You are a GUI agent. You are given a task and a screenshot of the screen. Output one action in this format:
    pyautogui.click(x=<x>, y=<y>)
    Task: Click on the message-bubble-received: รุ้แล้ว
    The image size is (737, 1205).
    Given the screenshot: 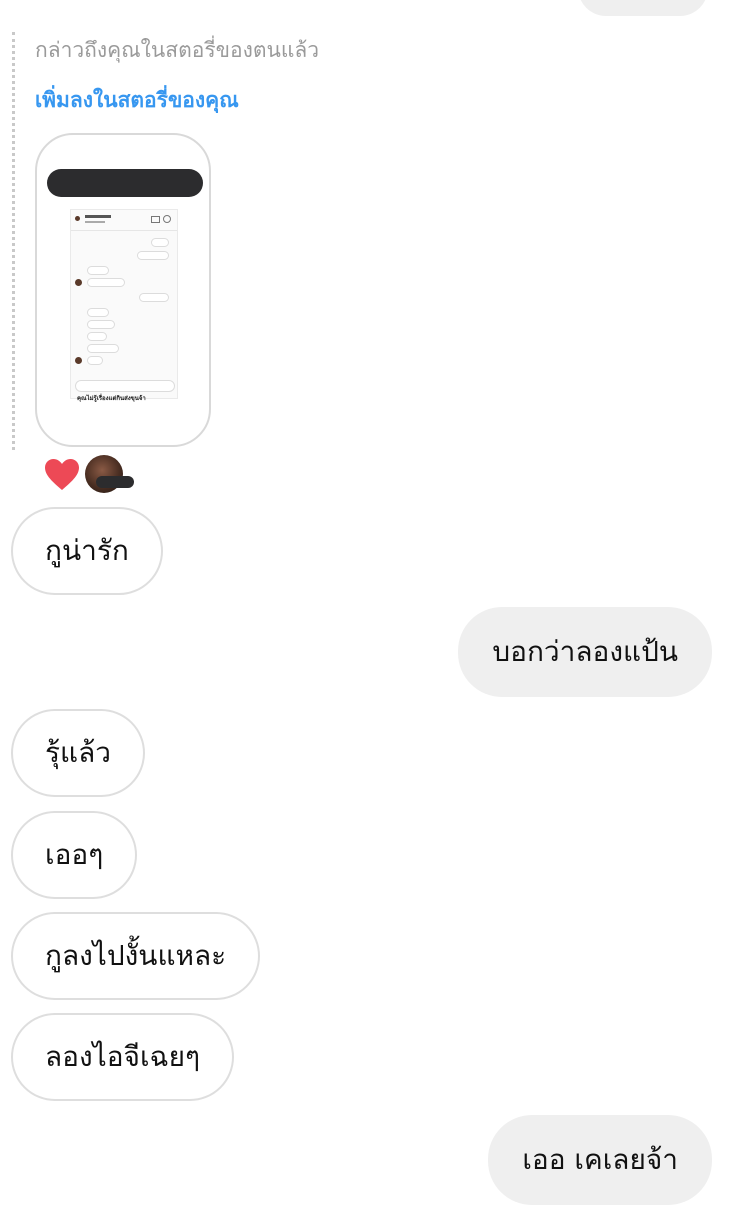 What is the action you would take?
    pyautogui.click(x=78, y=753)
    